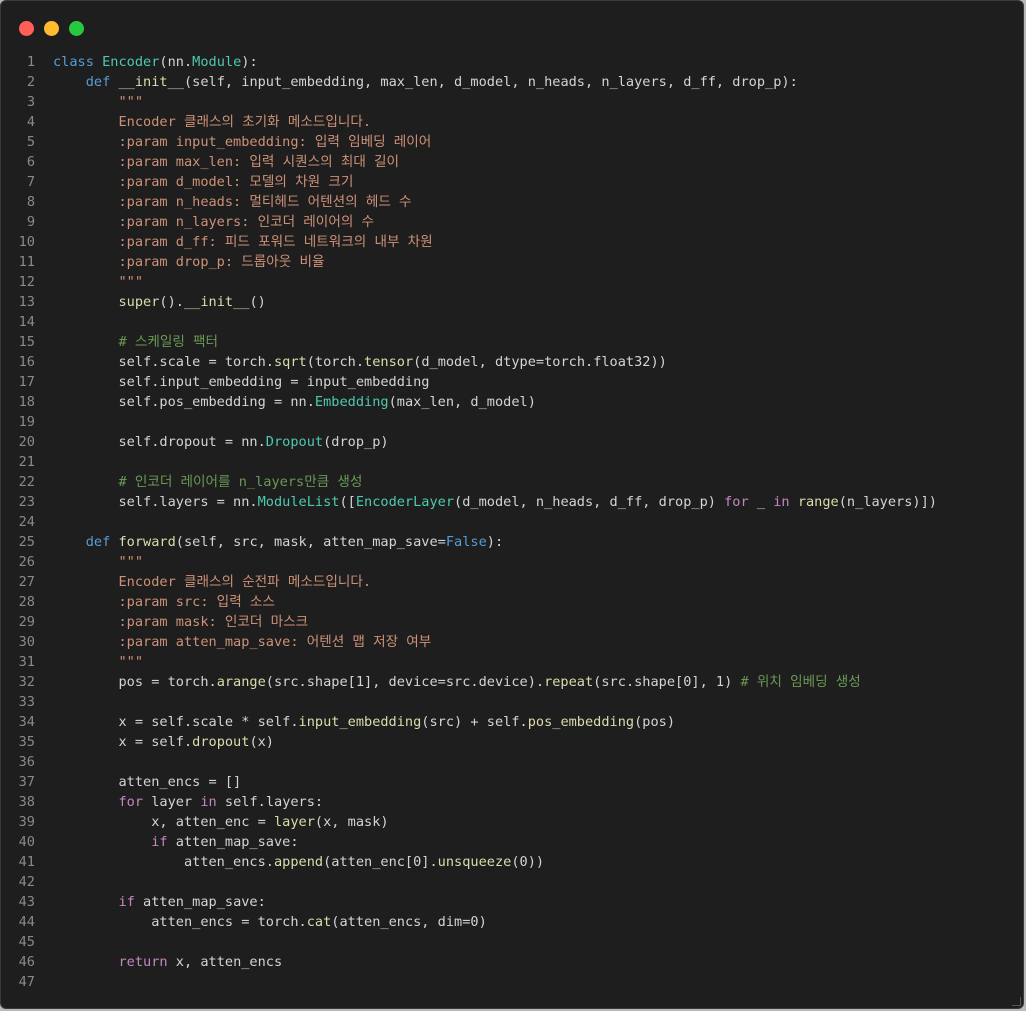  What do you see at coordinates (818, 502) in the screenshot?
I see `code-token: range` at bounding box center [818, 502].